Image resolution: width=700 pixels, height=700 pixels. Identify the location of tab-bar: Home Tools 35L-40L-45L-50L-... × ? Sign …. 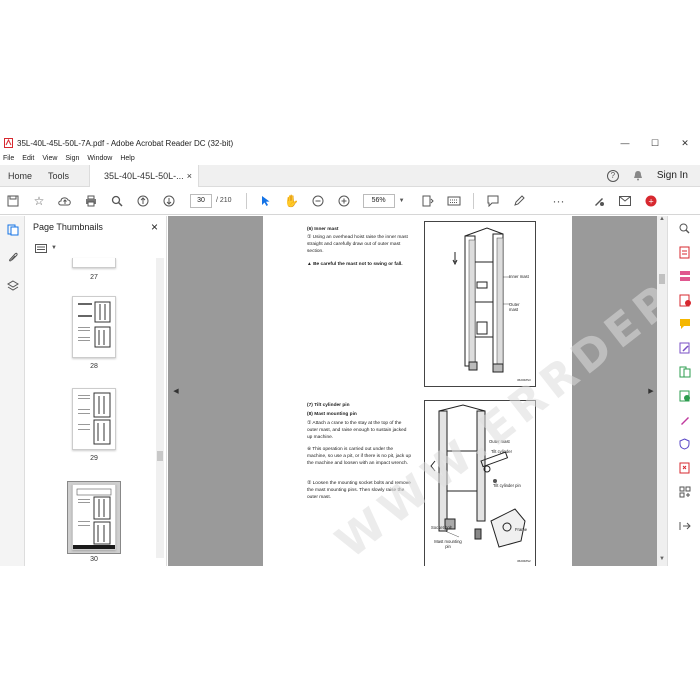
(350, 175).